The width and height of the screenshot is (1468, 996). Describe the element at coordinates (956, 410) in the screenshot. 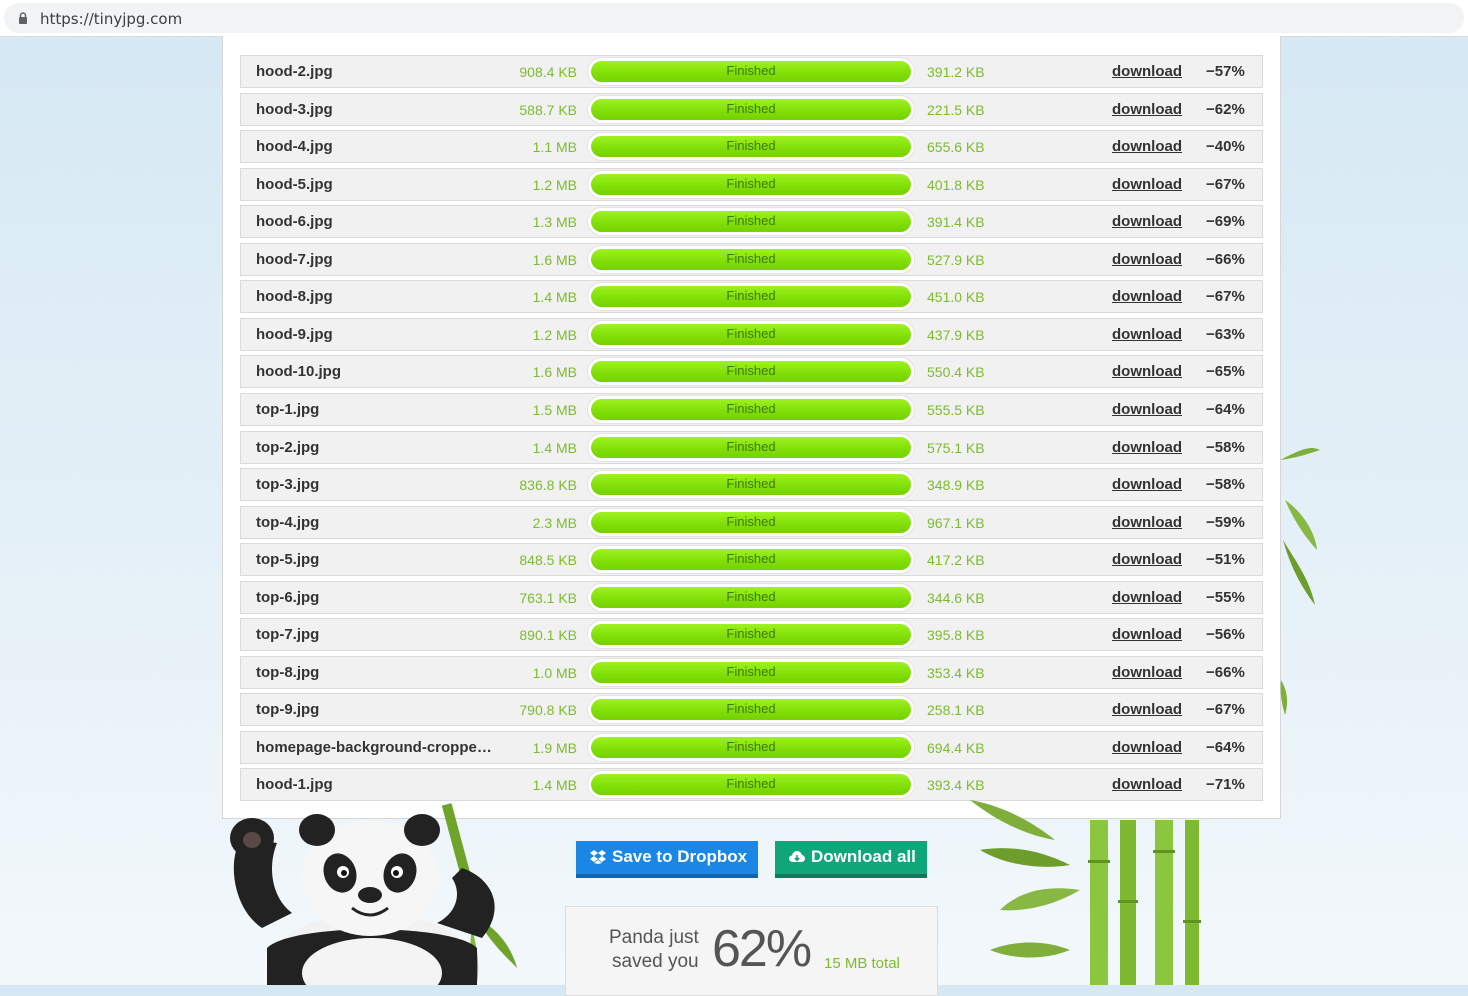

I see `compressed-size: 555.5 KB` at that location.